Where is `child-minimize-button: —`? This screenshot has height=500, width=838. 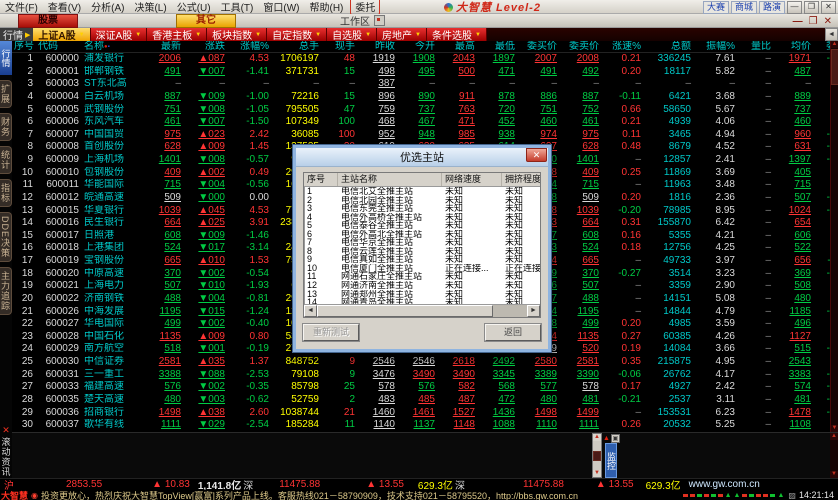 child-minimize-button: — is located at coordinates (798, 21).